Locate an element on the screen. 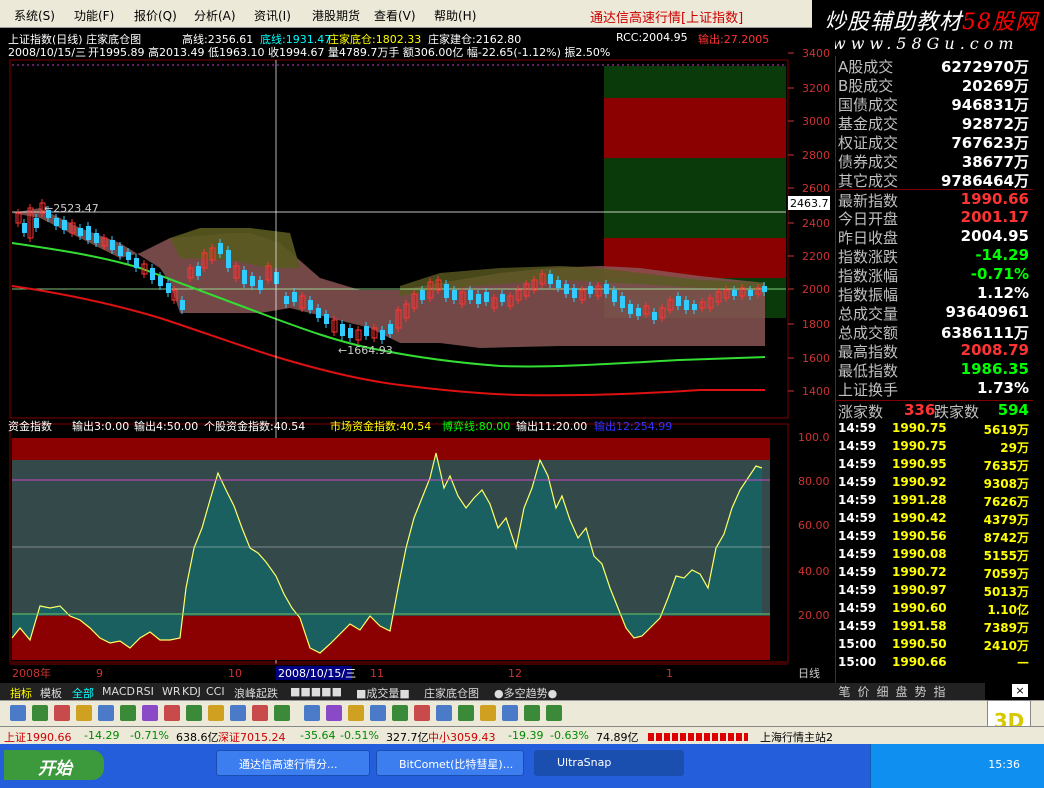 Image resolution: width=1044 pixels, height=788 pixels. rtab-0: 笔 is located at coordinates (844, 691).